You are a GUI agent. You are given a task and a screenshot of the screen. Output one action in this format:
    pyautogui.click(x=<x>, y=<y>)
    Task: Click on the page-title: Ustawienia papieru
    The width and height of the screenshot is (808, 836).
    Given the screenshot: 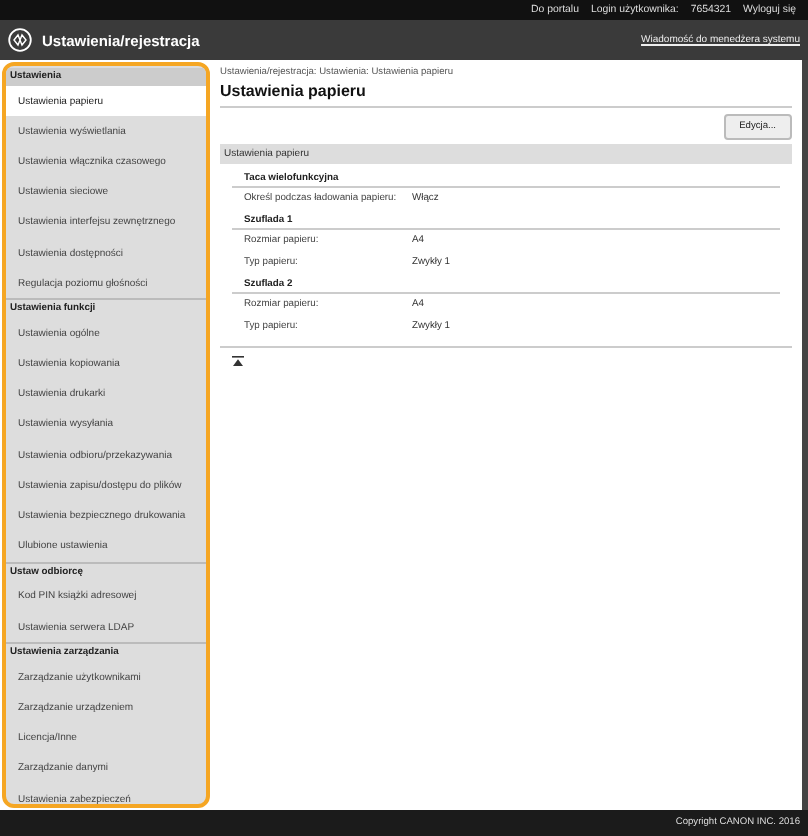 What is the action you would take?
    pyautogui.click(x=294, y=91)
    